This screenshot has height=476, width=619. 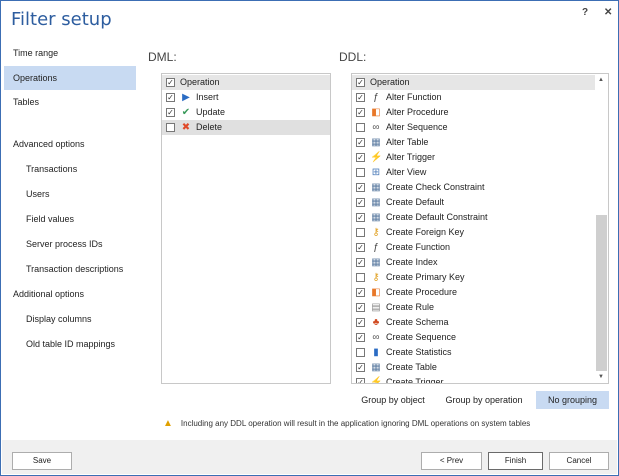 I want to click on item-label: Create Trigger, so click(x=415, y=380).